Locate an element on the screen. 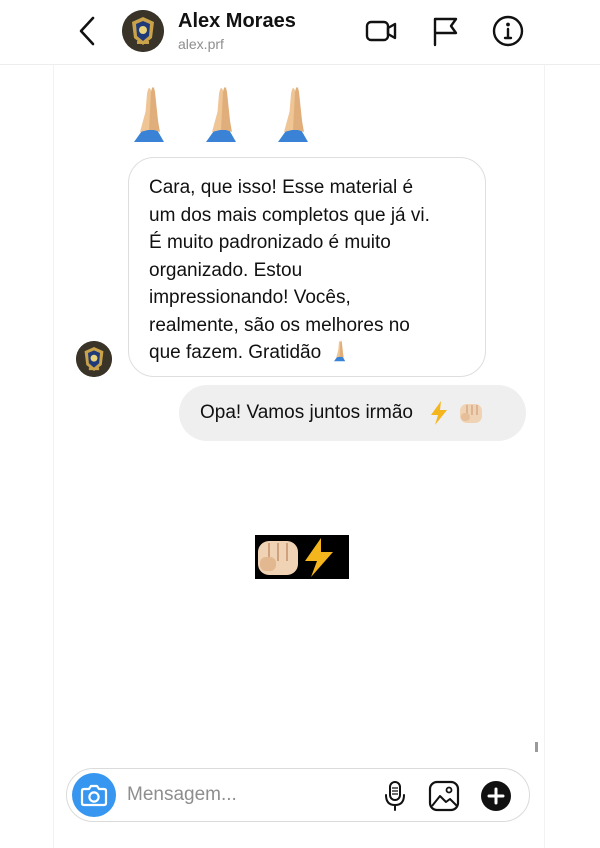  more-actions-button is located at coordinates (496, 796).